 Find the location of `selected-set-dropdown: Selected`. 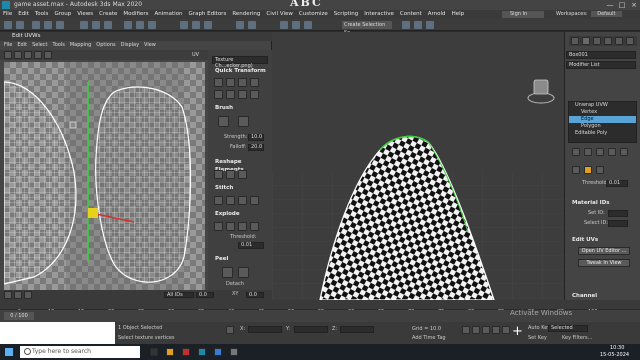

selected-set-dropdown: Selected is located at coordinates (568, 328).